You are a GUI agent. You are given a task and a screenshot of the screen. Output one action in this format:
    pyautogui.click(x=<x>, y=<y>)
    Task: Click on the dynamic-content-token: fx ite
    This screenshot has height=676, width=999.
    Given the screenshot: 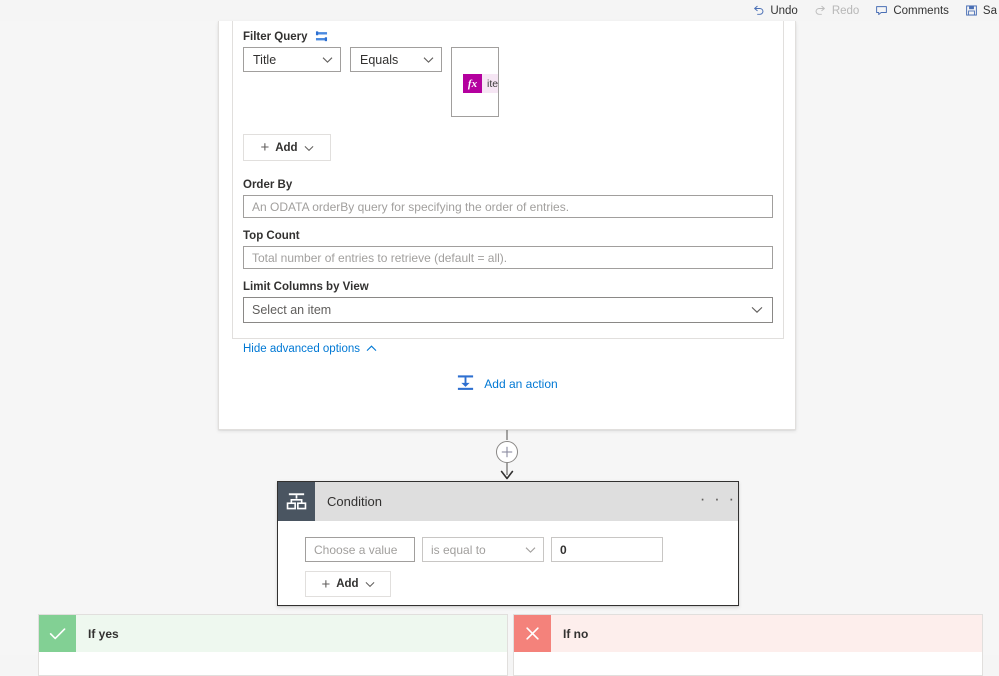 What is the action you would take?
    pyautogui.click(x=480, y=83)
    